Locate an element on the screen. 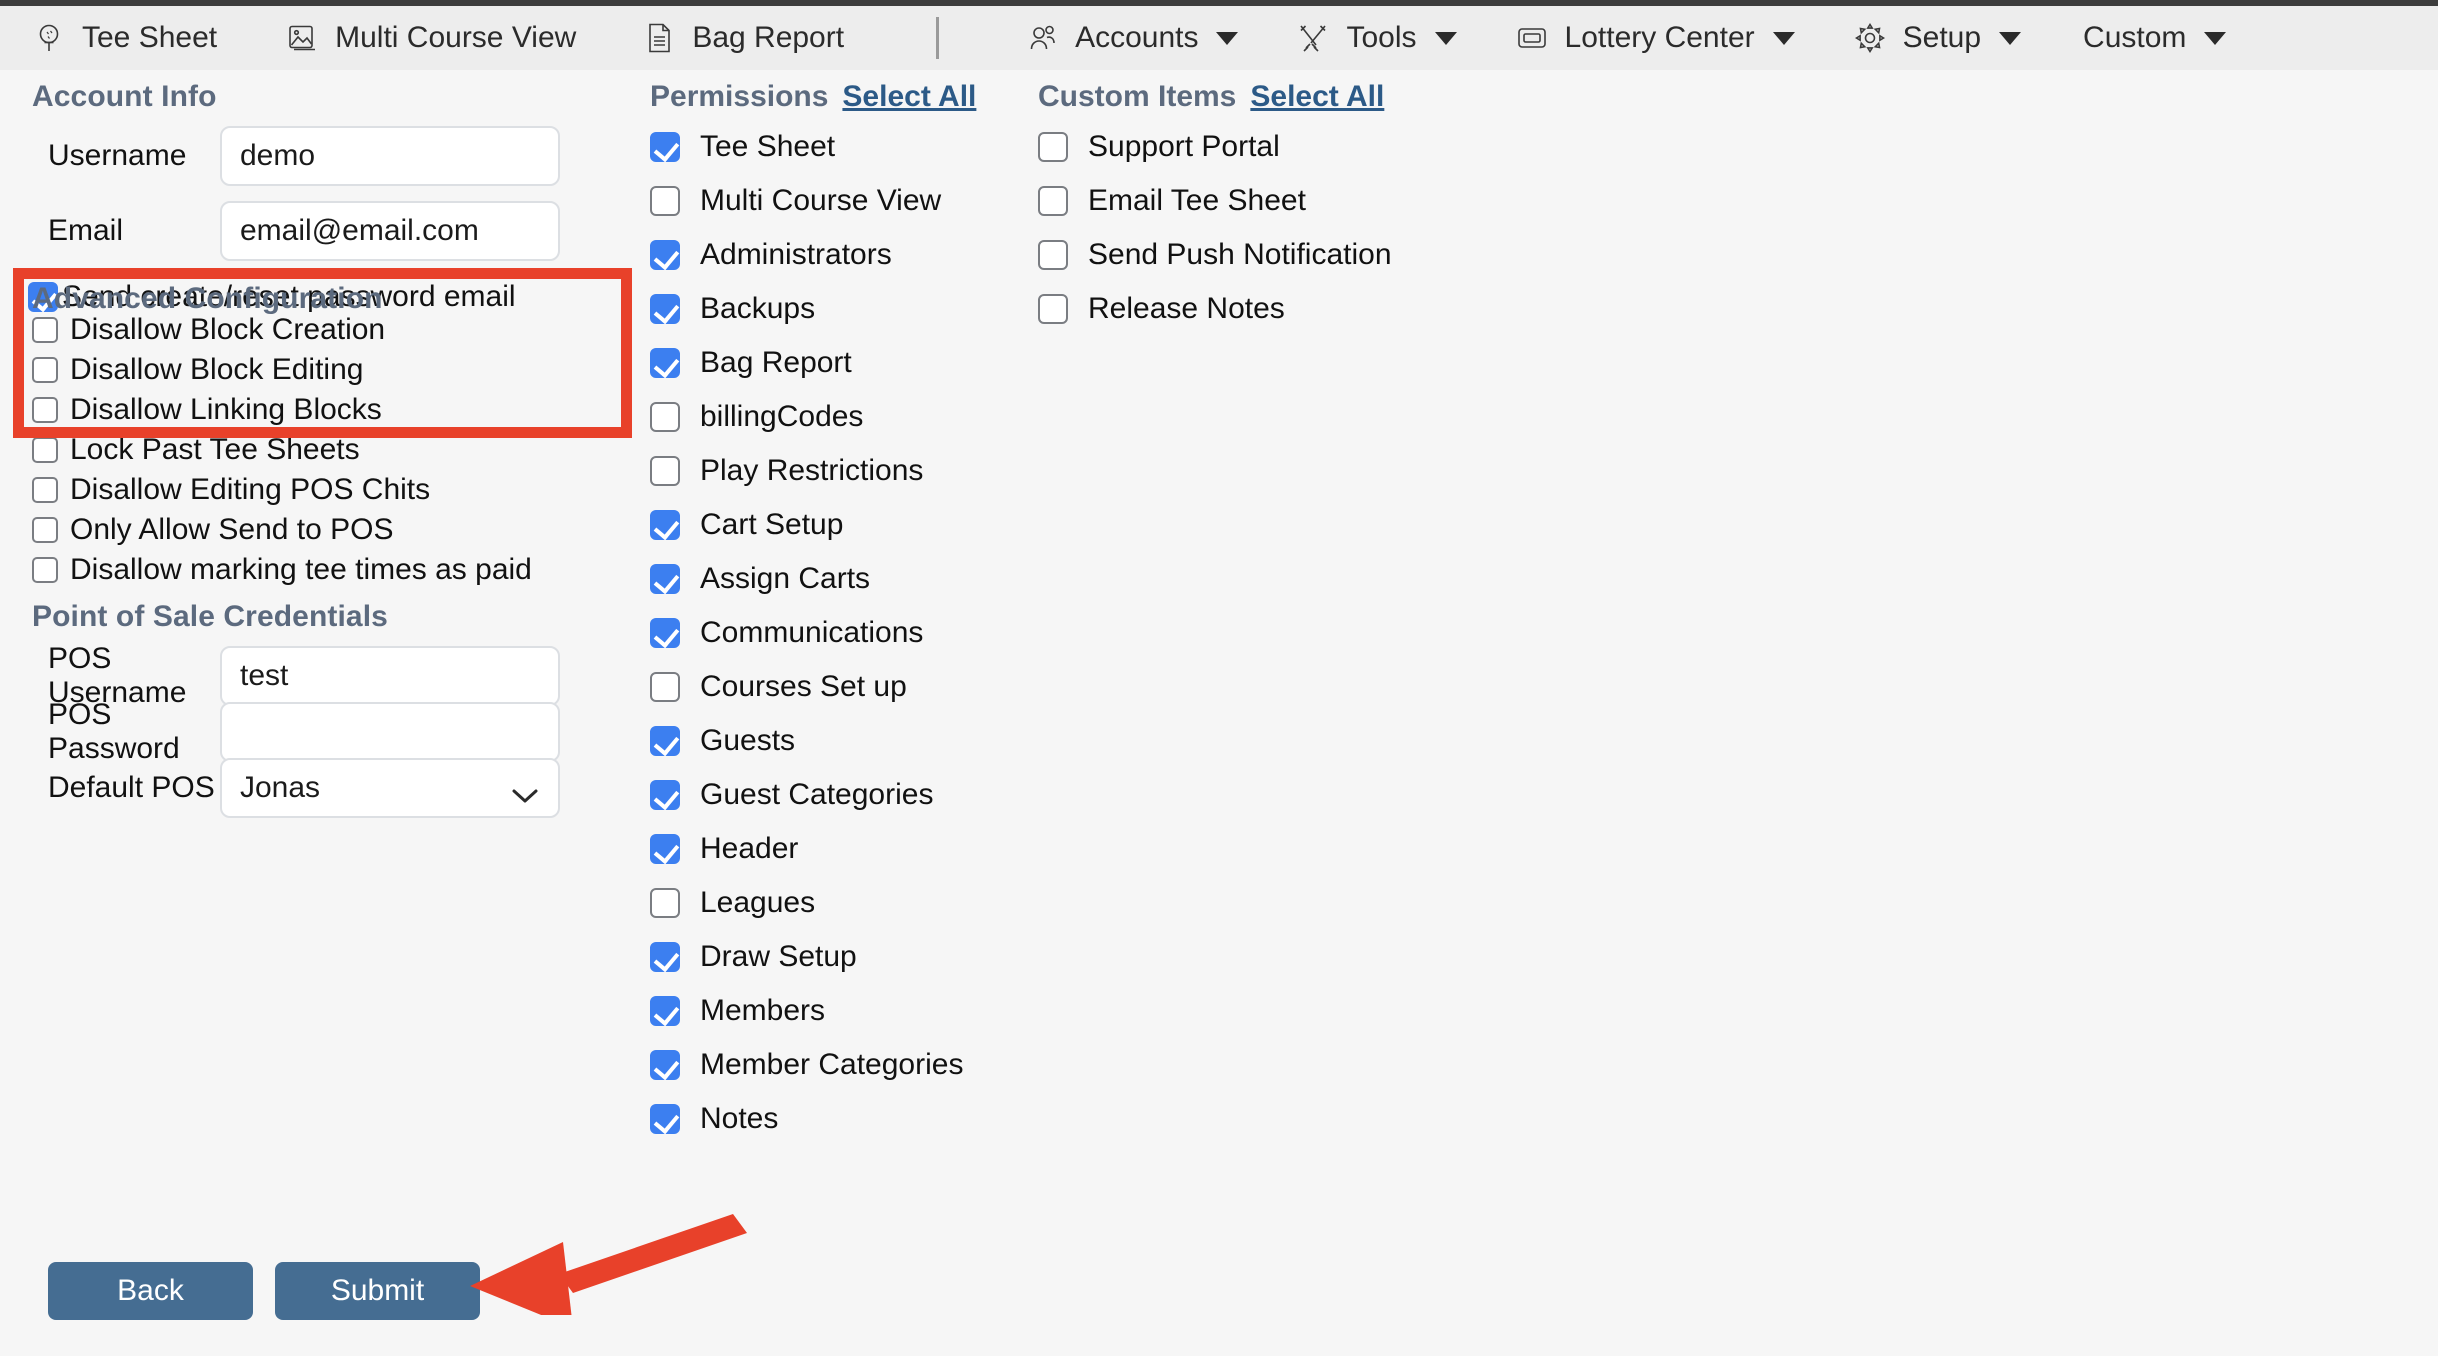 The image size is (2438, 1356). disallow-block-creation-checkbox is located at coordinates (45, 330).